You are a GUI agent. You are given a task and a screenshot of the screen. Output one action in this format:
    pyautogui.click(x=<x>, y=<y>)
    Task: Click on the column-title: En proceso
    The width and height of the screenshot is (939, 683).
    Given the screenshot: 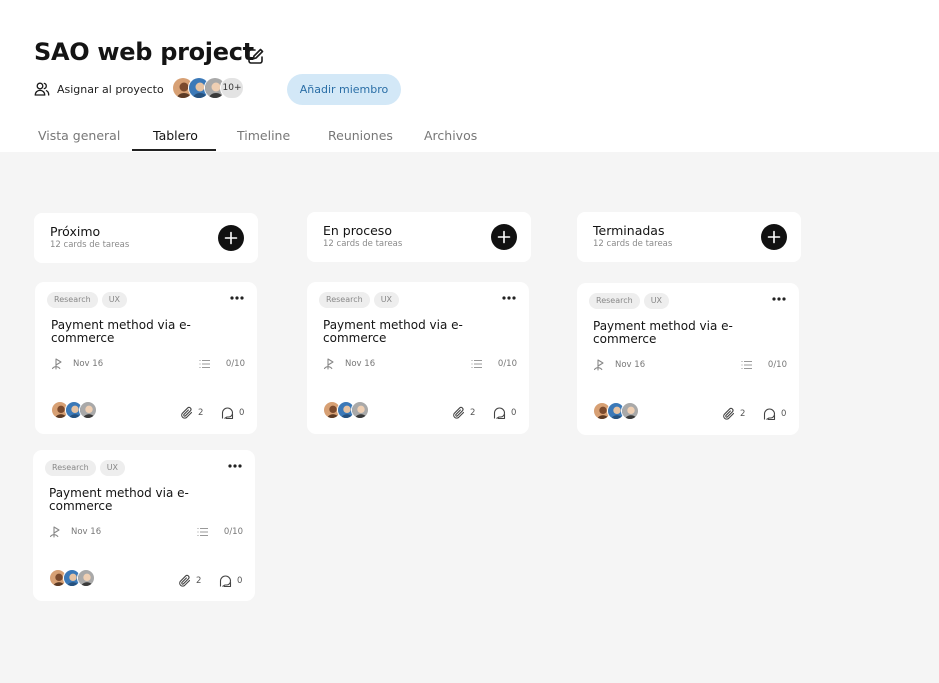 What is the action you would take?
    pyautogui.click(x=357, y=230)
    